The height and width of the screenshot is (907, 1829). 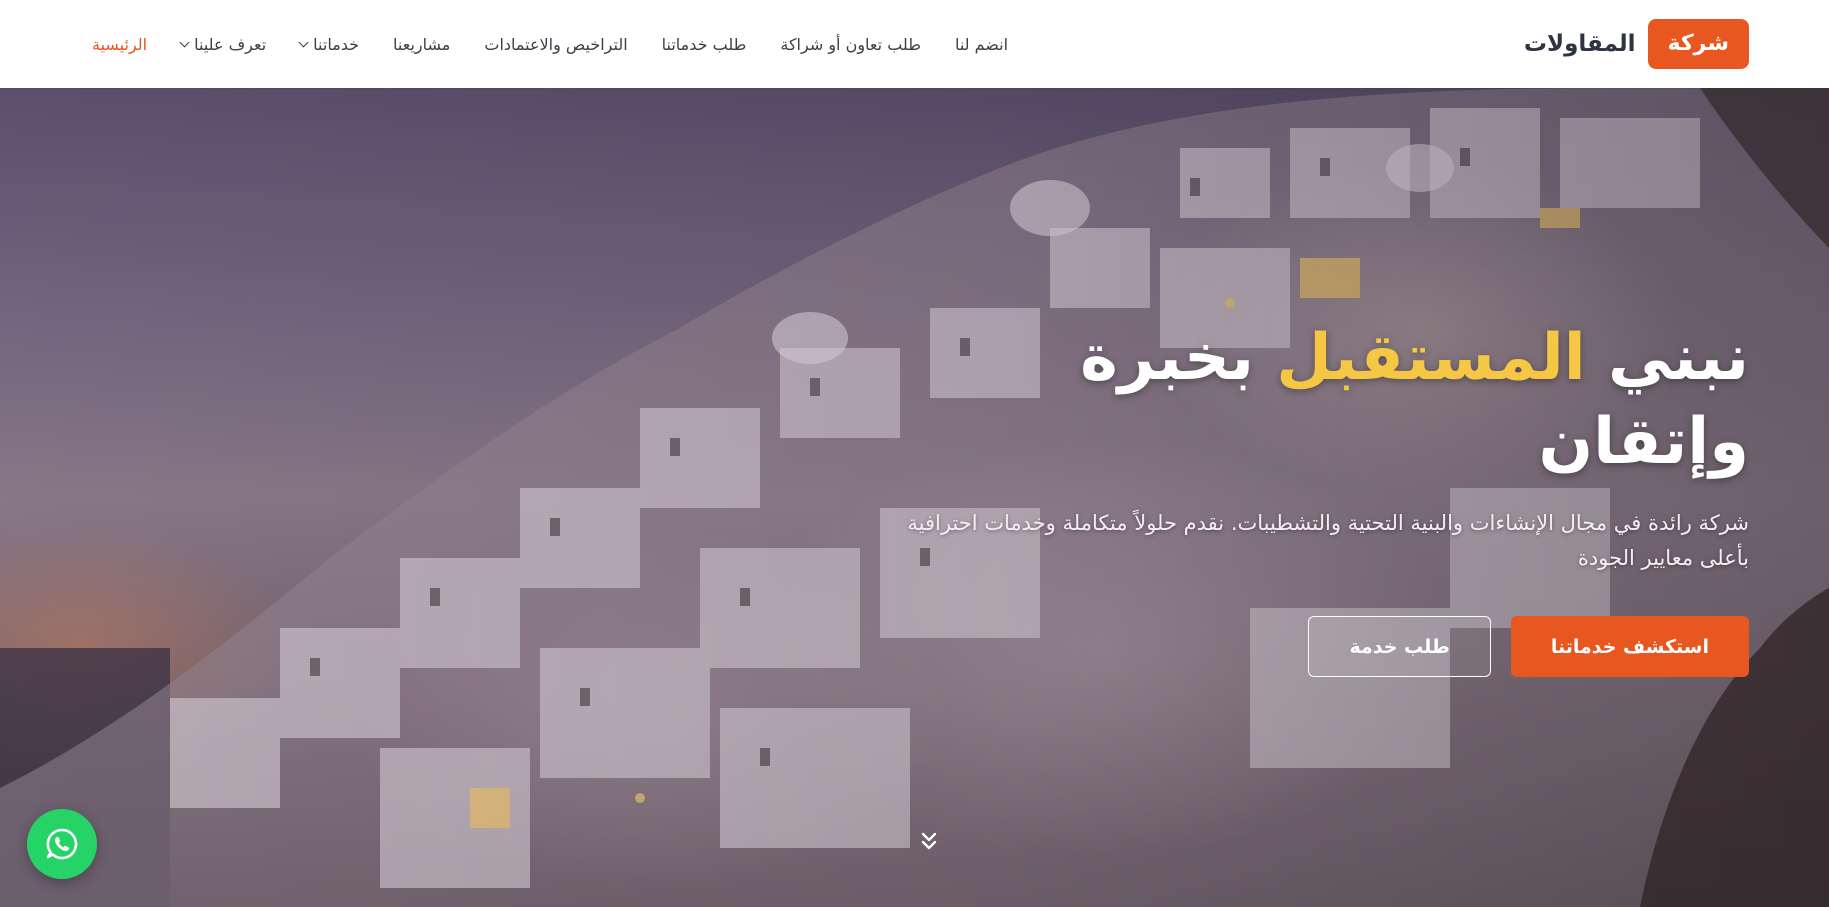 I want to click on nav-licenses: التراخيص والاعتمادات, so click(x=555, y=44).